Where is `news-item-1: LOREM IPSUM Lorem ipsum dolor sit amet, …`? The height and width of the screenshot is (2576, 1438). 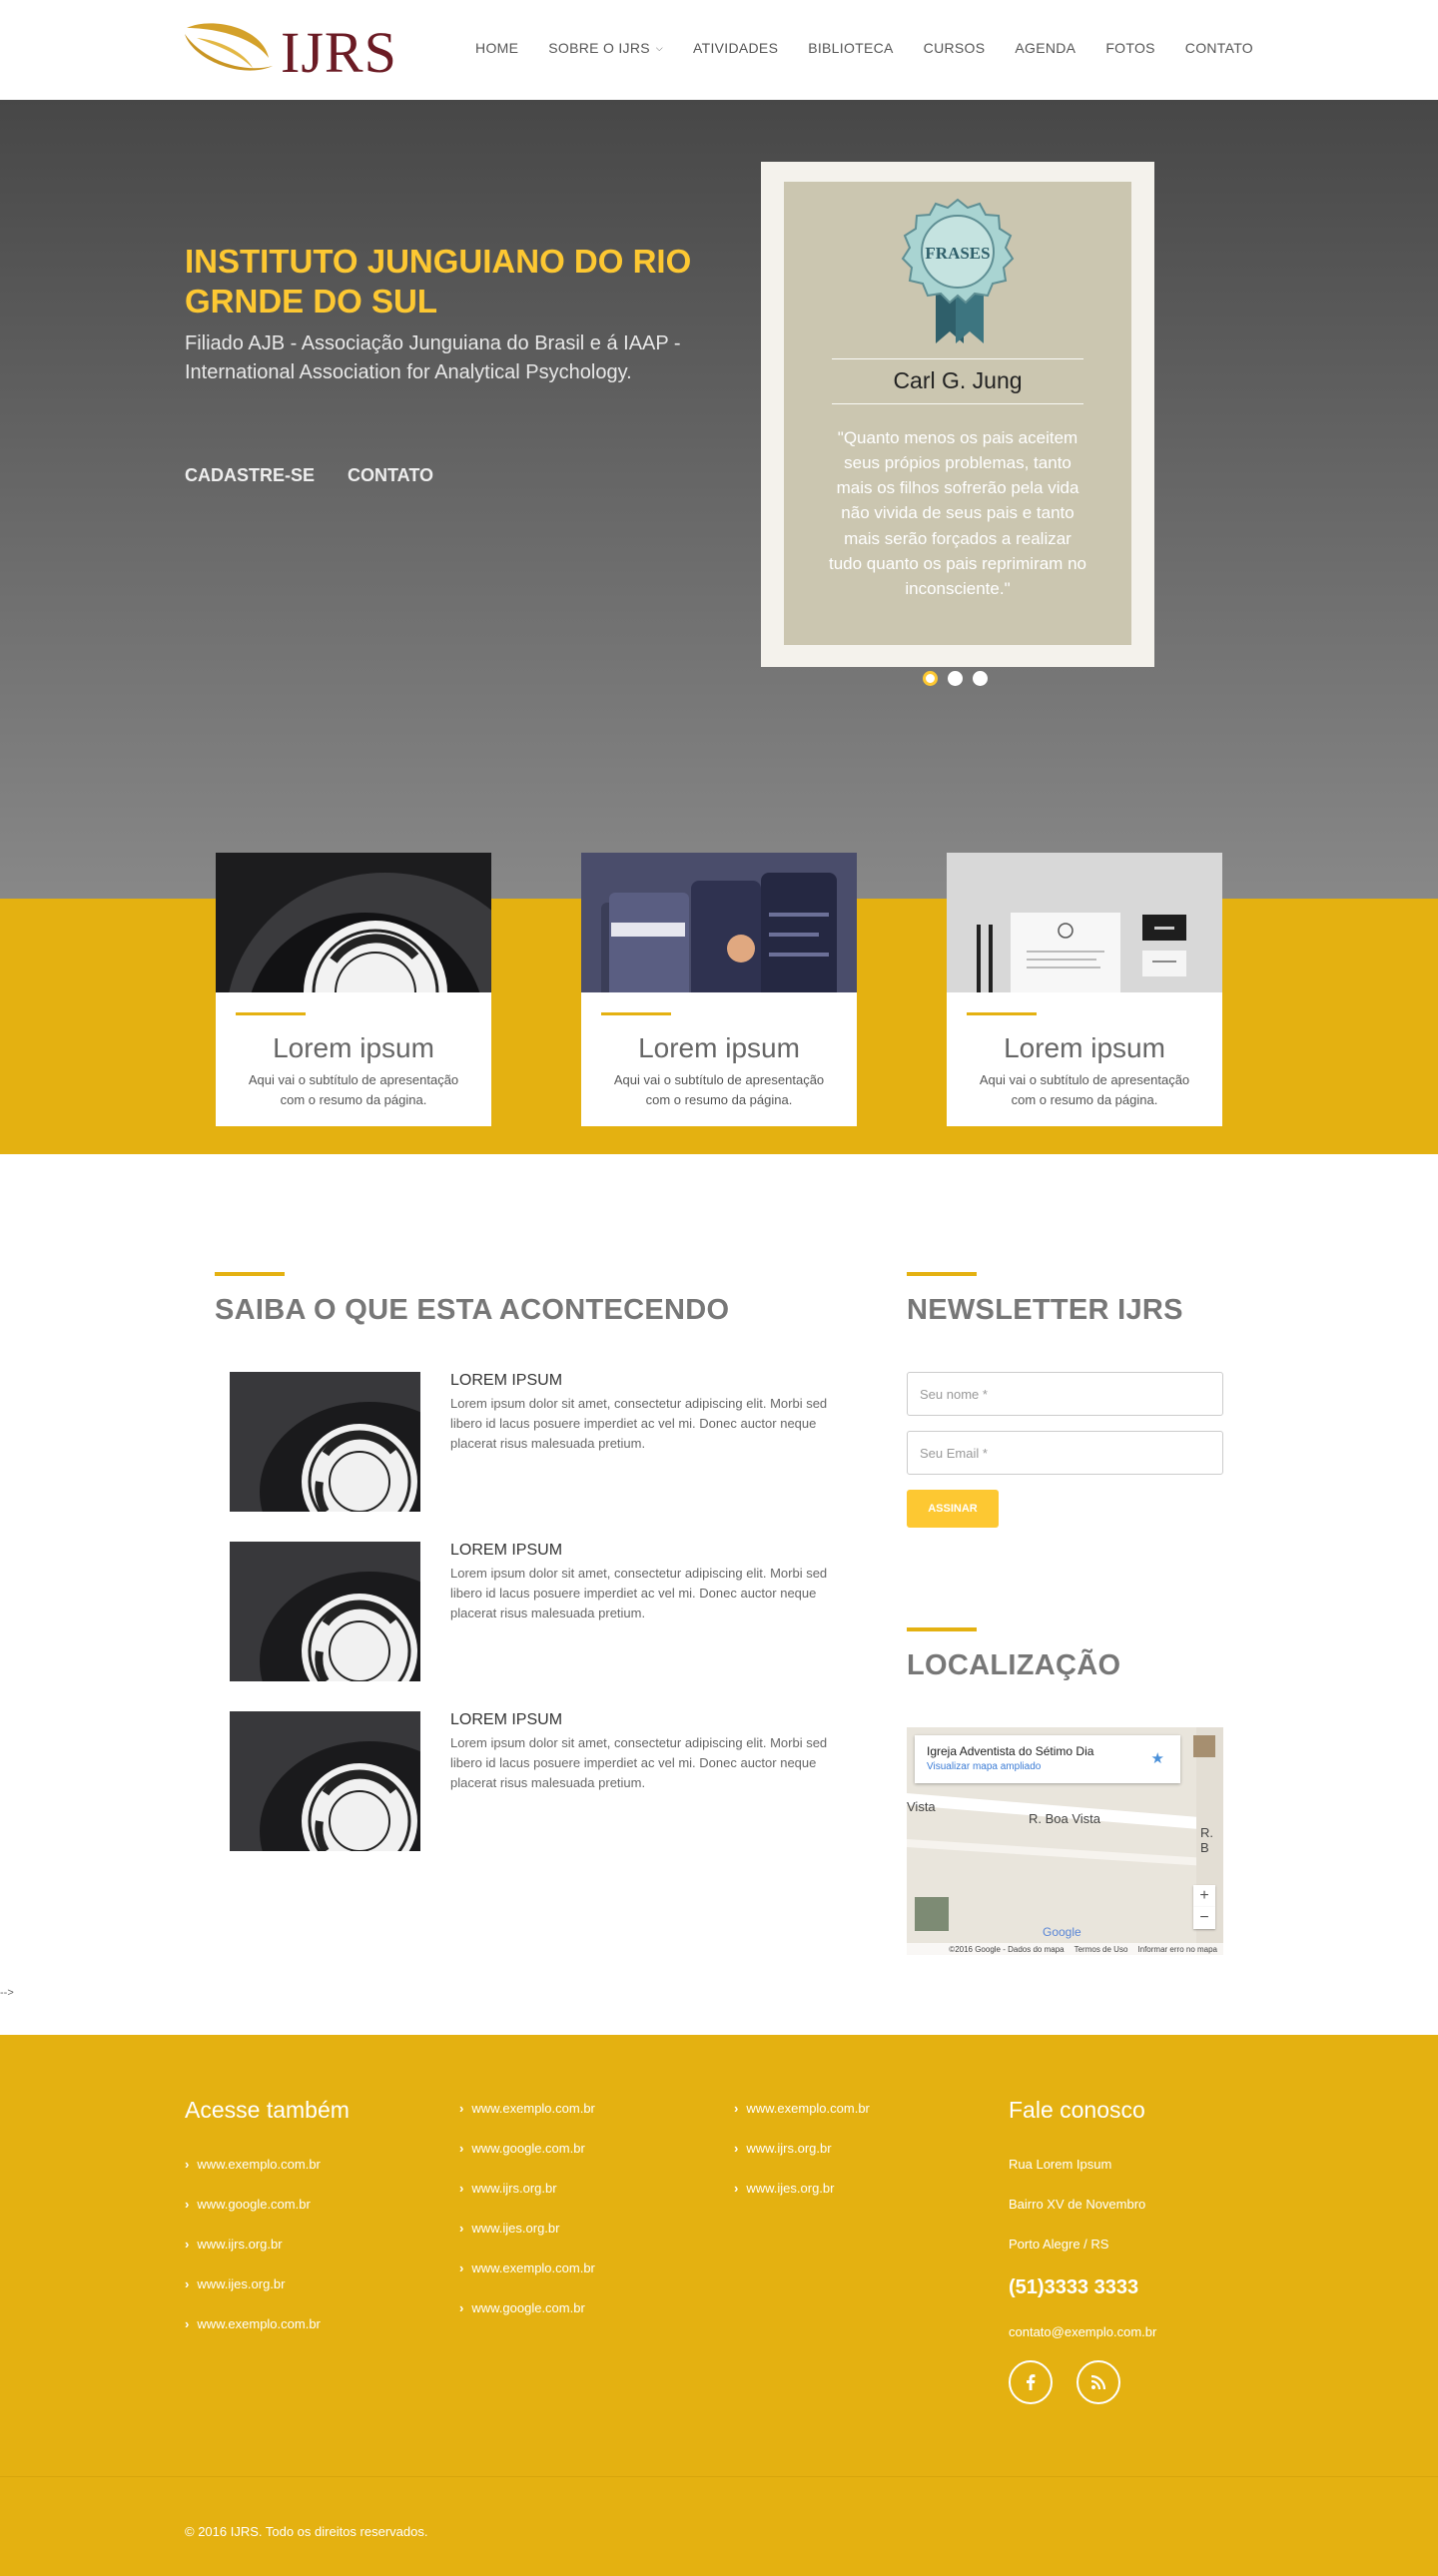
news-item-1: LOREM IPSUM Lorem ipsum dolor sit amet, … is located at coordinates (549, 1442).